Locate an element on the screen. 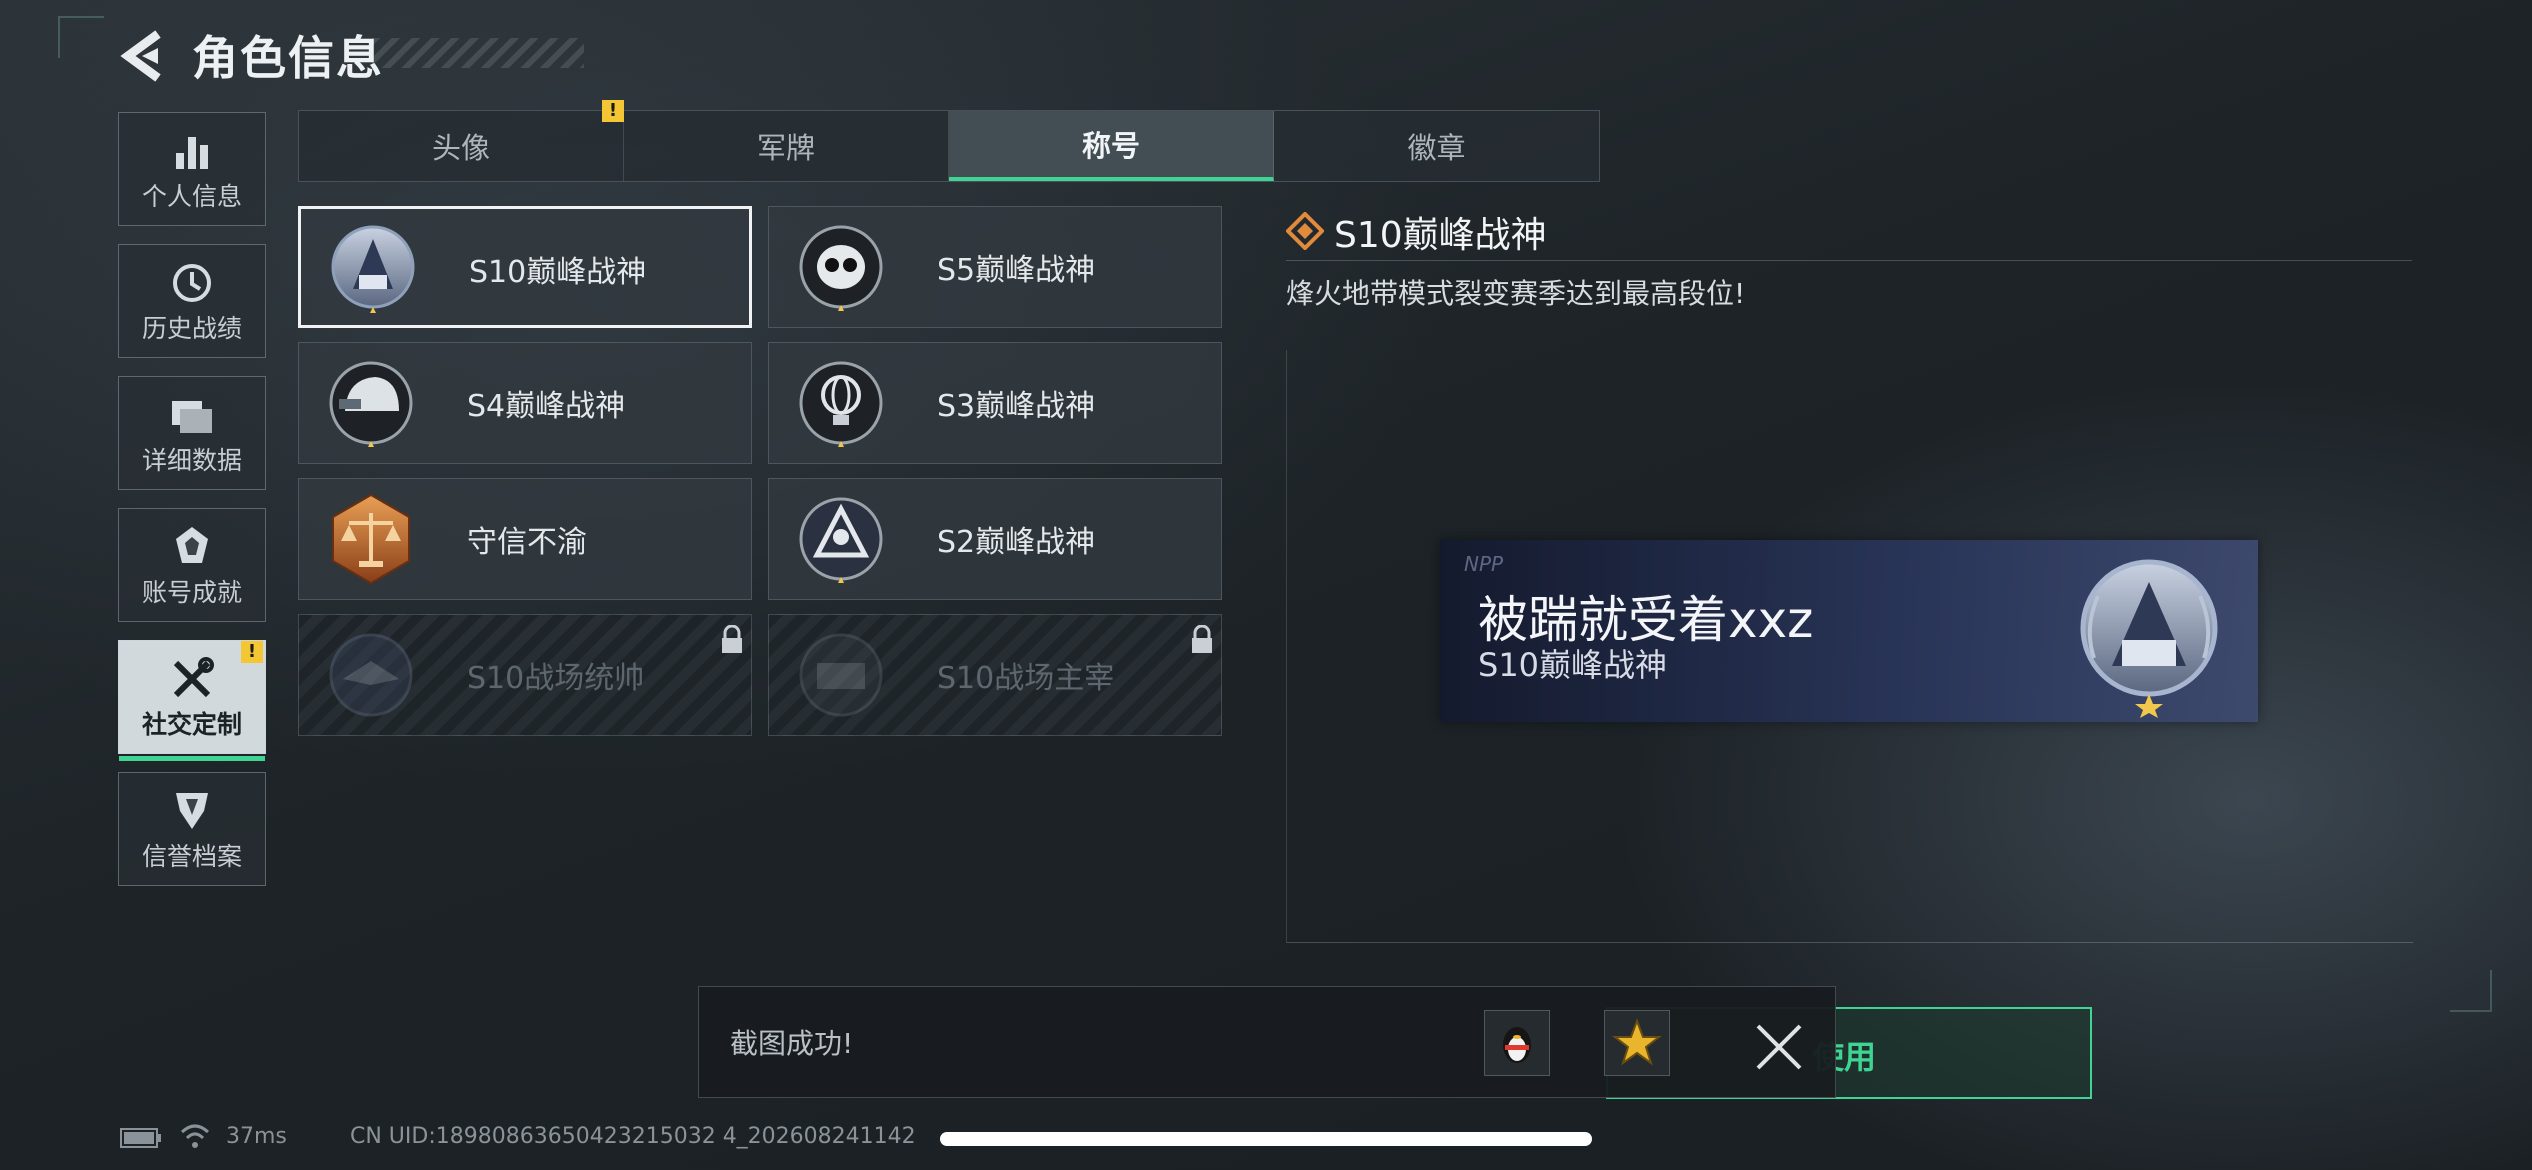 Image resolution: width=2532 pixels, height=1170 pixels. sidebar-item-social-custom: 社交定制 ! is located at coordinates (192, 700).